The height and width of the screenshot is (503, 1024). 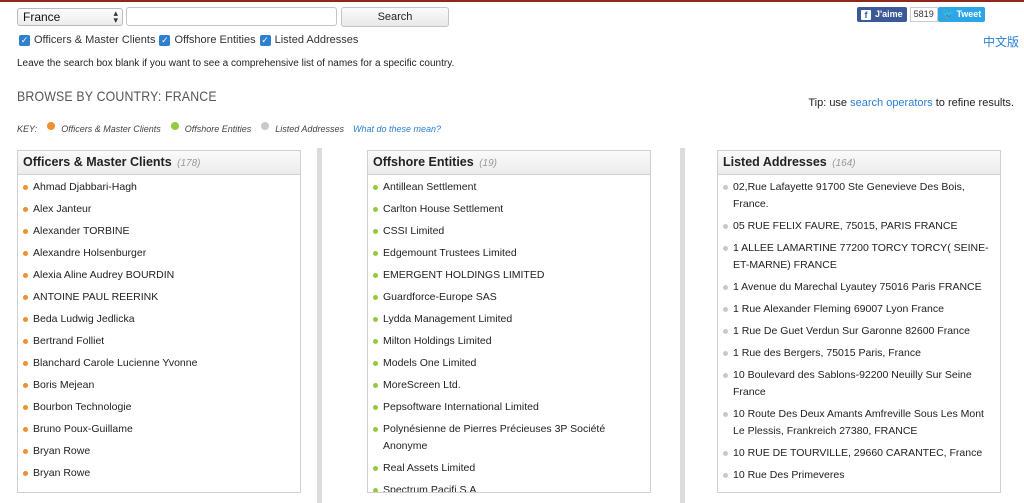 I want to click on list-item-label: Guardforce-Europe SAS, so click(x=440, y=297).